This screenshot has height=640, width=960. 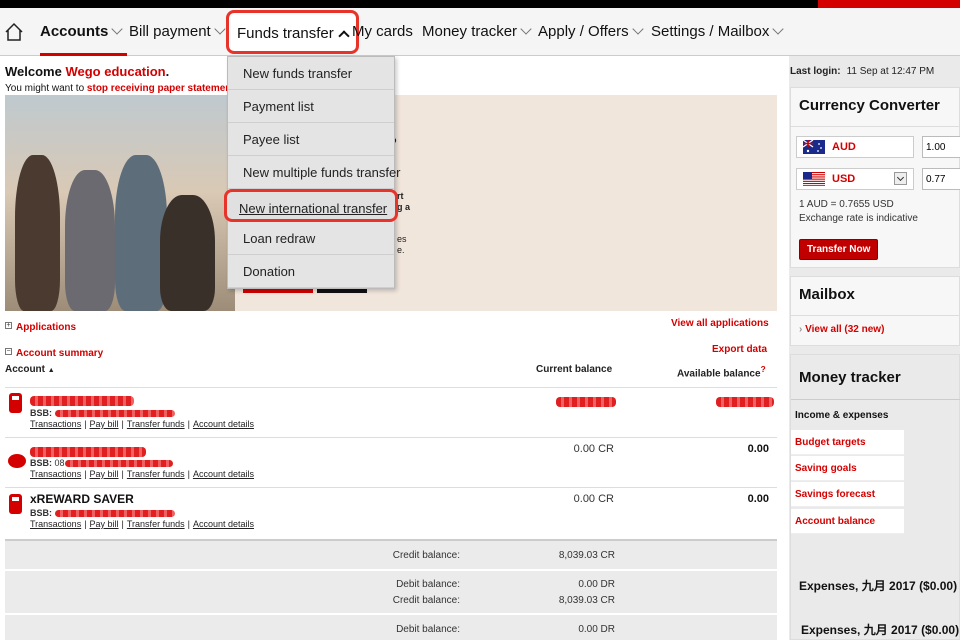 I want to click on nav-settings-mailbox: Settings / Mailbox, so click(x=718, y=32).